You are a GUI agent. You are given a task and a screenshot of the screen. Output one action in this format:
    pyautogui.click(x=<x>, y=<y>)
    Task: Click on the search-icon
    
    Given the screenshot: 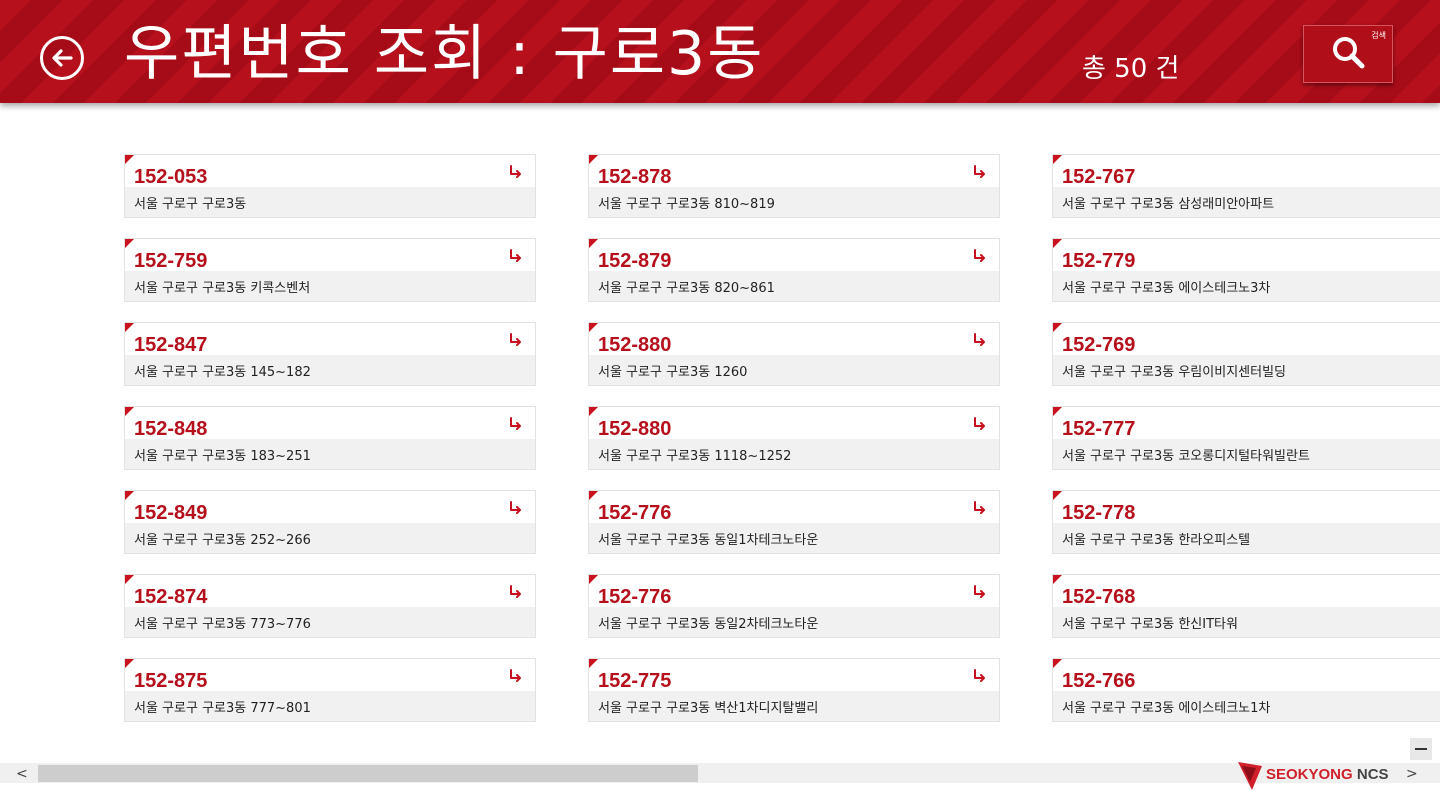 What is the action you would take?
    pyautogui.click(x=1349, y=53)
    